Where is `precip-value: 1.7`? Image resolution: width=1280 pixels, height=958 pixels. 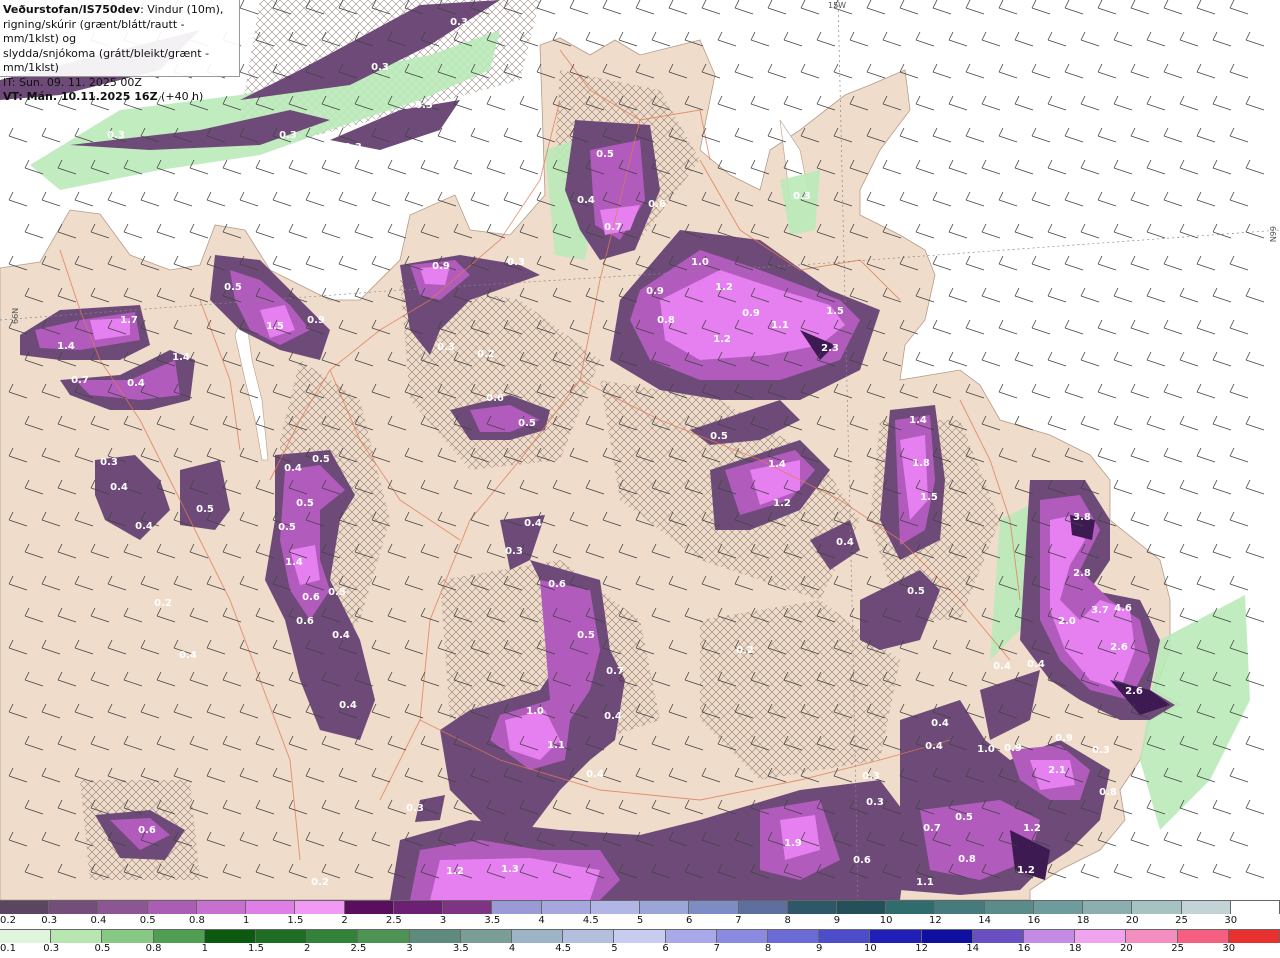
precip-value: 1.7 is located at coordinates (129, 320).